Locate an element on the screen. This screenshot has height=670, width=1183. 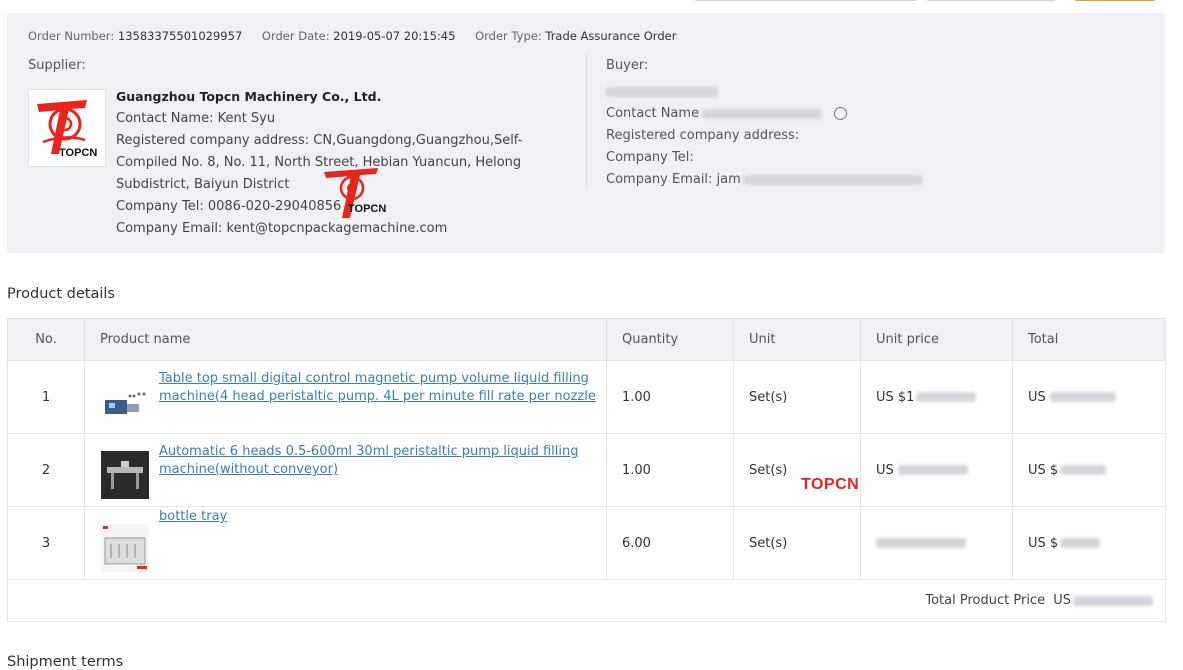
total-prefix: US is located at coordinates (1062, 600).